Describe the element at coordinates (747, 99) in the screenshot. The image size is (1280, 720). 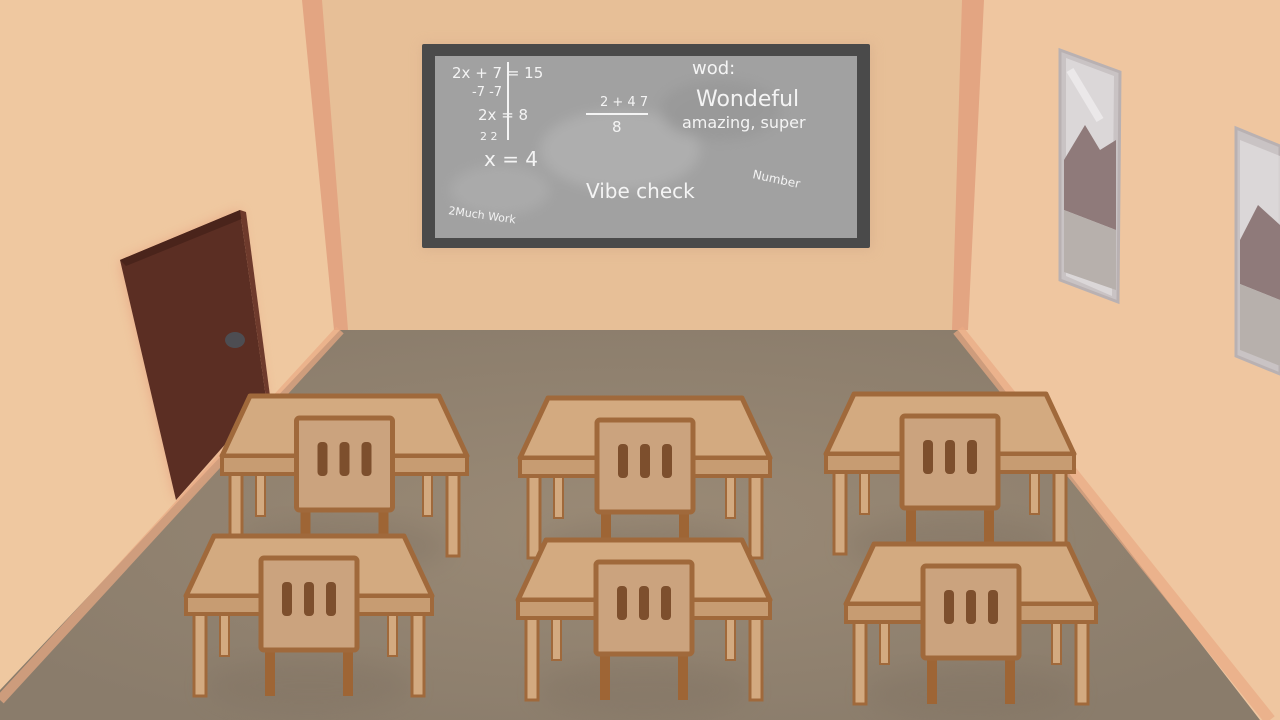
I see `word-of-day: Wondeful` at that location.